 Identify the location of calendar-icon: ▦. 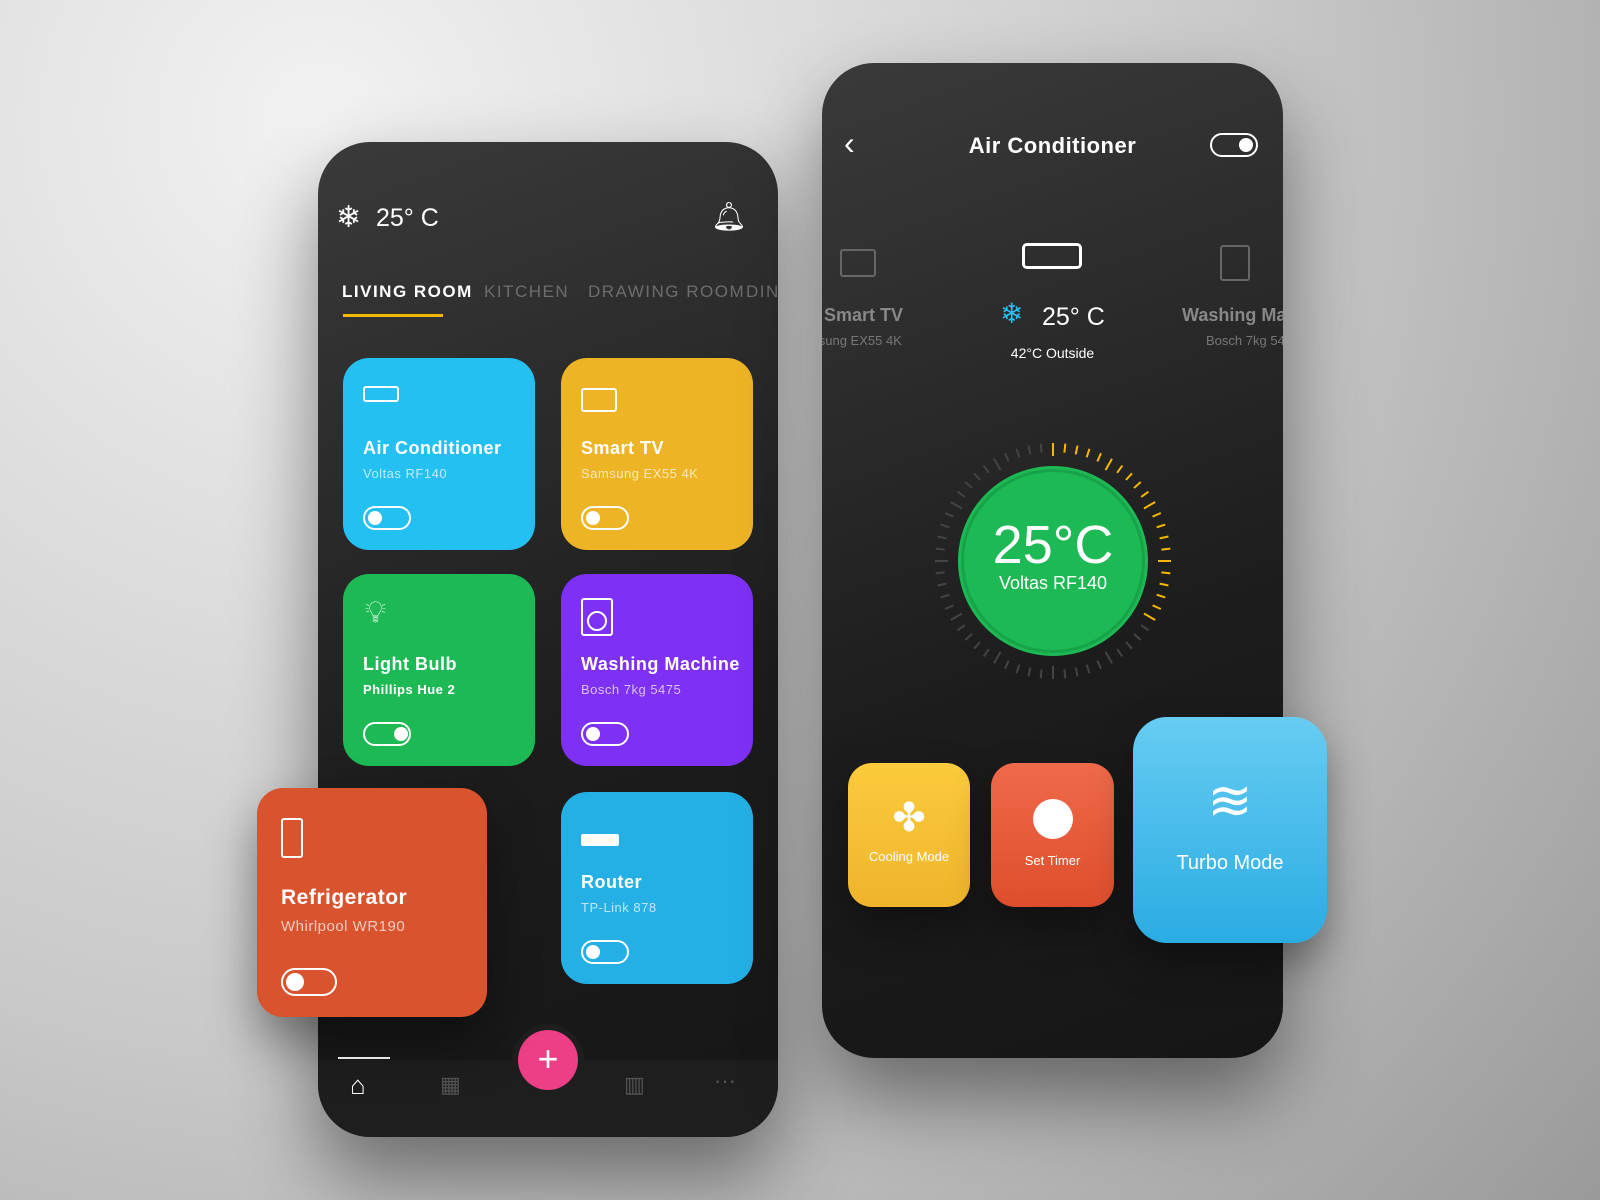
(450, 1085).